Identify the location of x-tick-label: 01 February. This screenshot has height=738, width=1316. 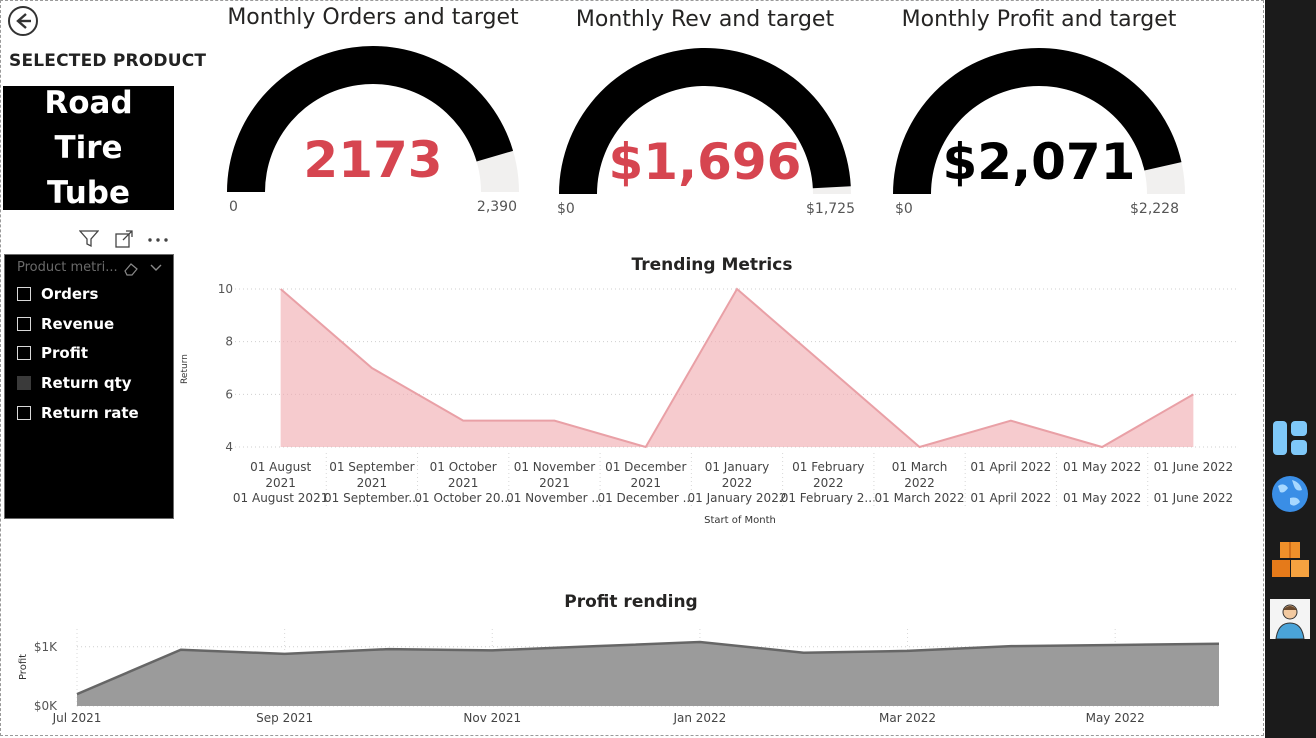
(828, 467).